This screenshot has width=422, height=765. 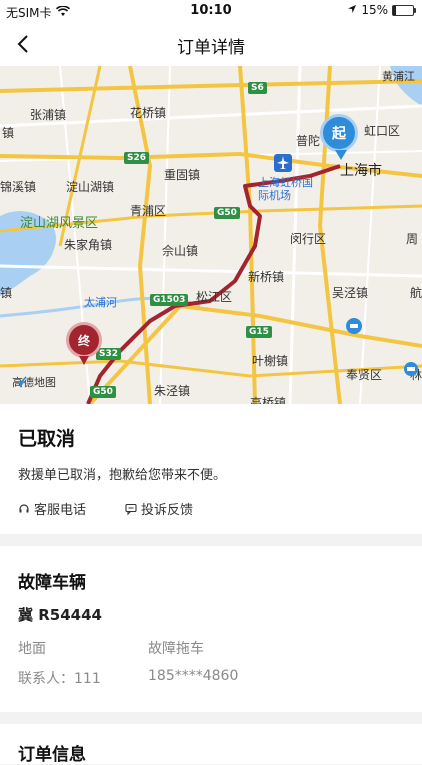 I want to click on map-place-label: 周, so click(x=412, y=239).